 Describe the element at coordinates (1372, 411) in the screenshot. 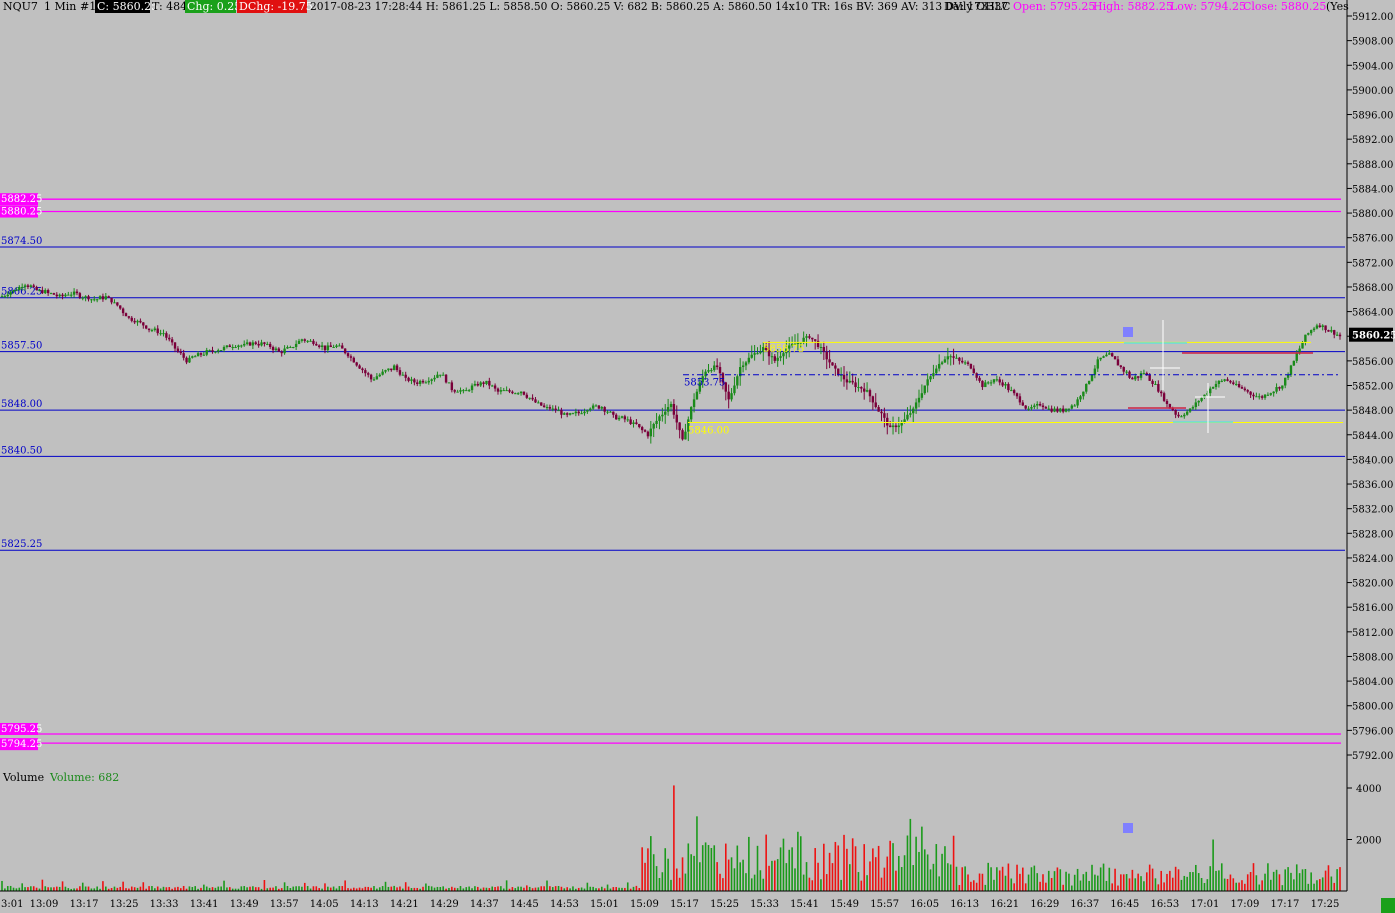

I see `price-tick-label: 5848.00` at that location.